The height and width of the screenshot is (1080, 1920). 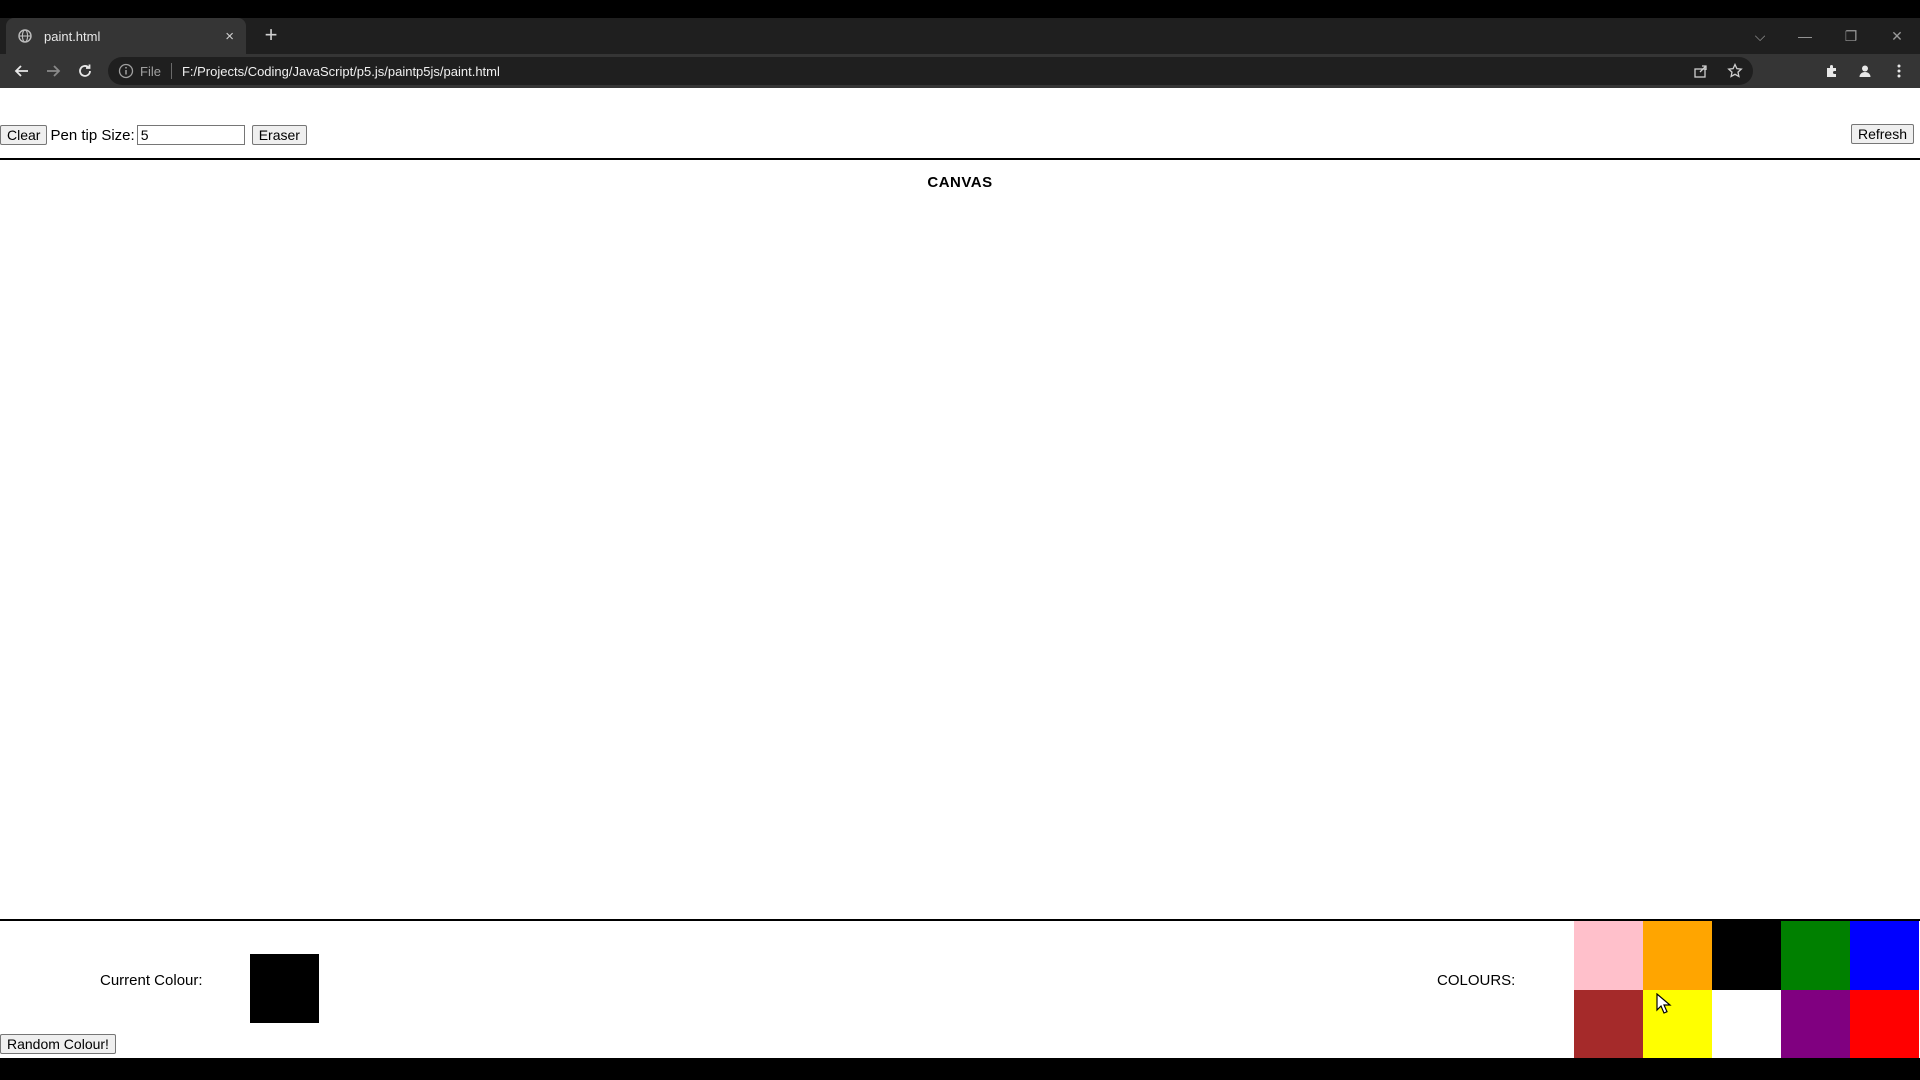 I want to click on colours-label: COLOURS:, so click(x=1476, y=980).